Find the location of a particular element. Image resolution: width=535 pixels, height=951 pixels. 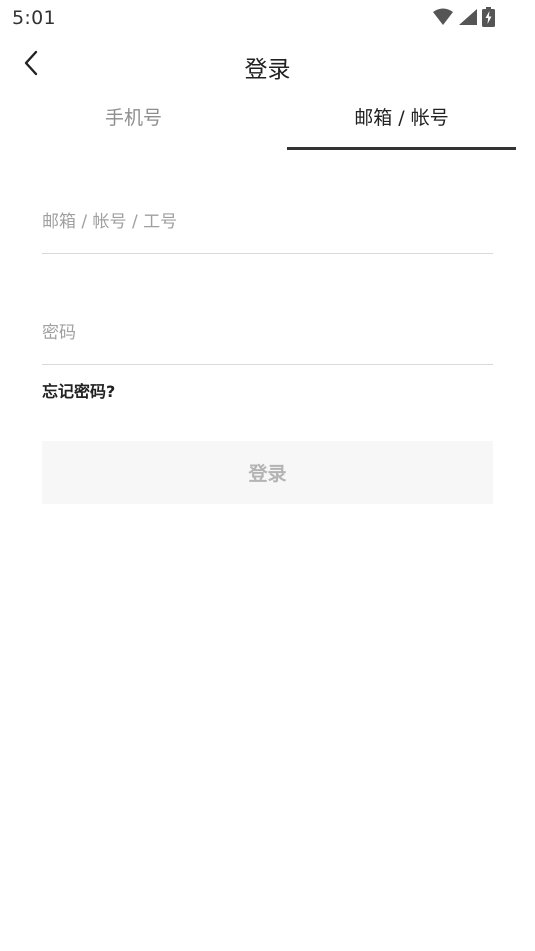

password-input is located at coordinates (267, 333).